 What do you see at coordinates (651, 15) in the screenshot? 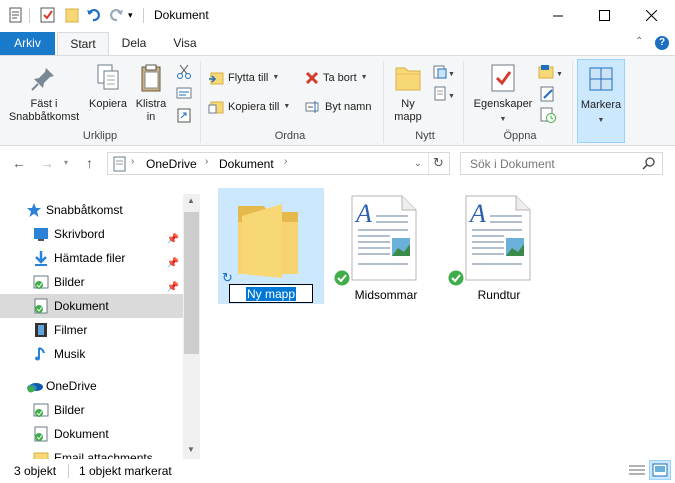
I see `close-button` at bounding box center [651, 15].